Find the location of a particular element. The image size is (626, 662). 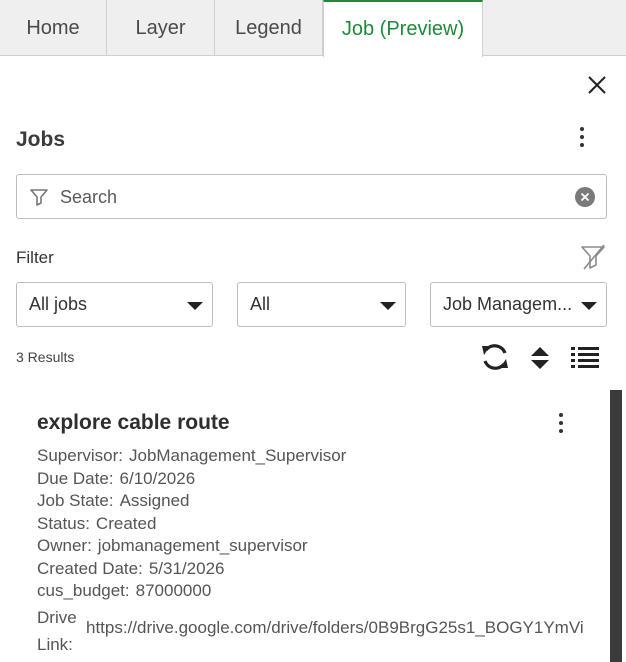

field-key: cus_budget: is located at coordinates (83, 590).